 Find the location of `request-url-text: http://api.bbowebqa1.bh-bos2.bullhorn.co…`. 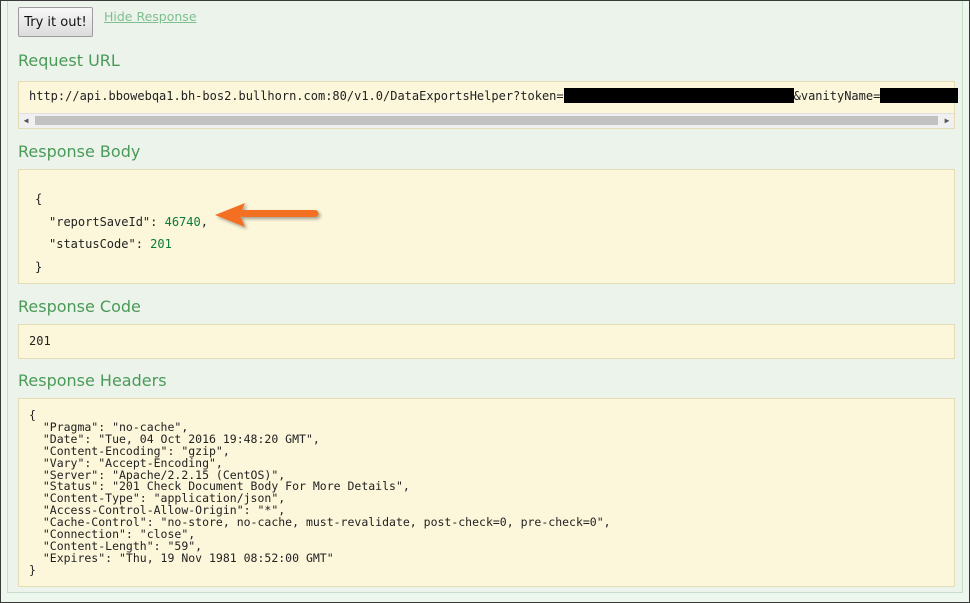

request-url-text: http://api.bbowebqa1.bh-bos2.bullhorn.co… is located at coordinates (494, 95).